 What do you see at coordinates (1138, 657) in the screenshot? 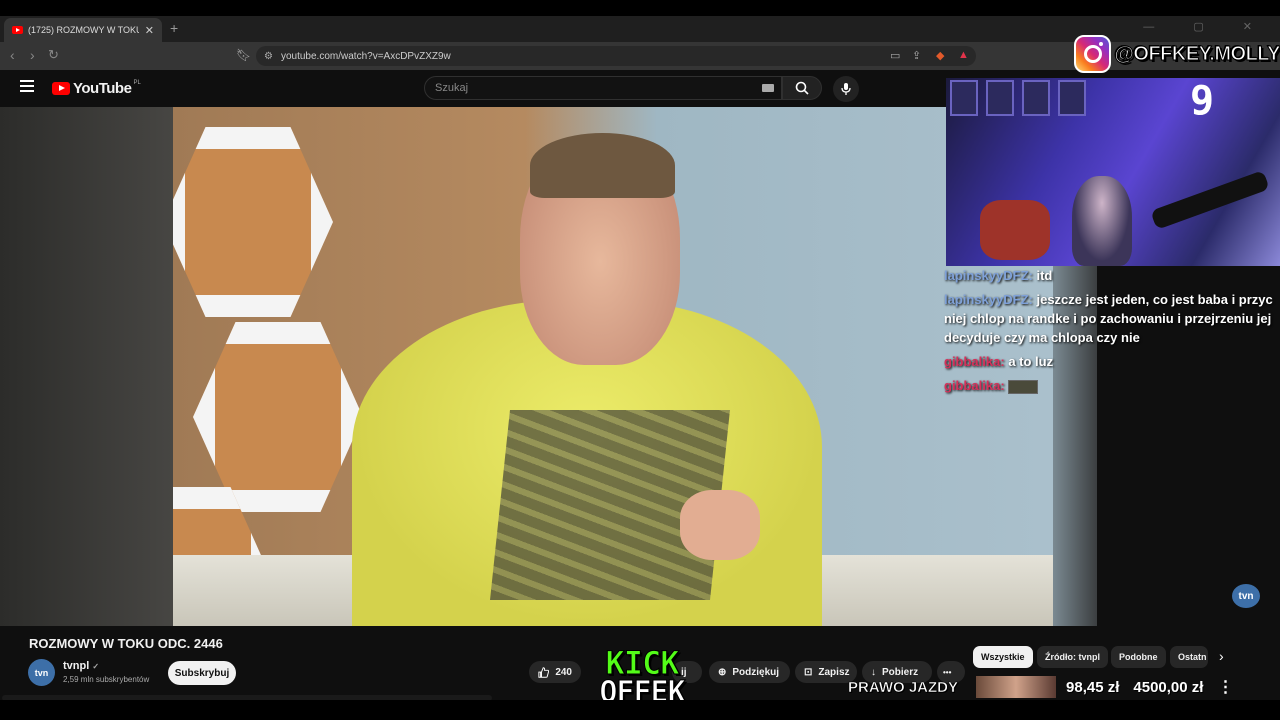
I see `chip-similar: Podobne` at bounding box center [1138, 657].